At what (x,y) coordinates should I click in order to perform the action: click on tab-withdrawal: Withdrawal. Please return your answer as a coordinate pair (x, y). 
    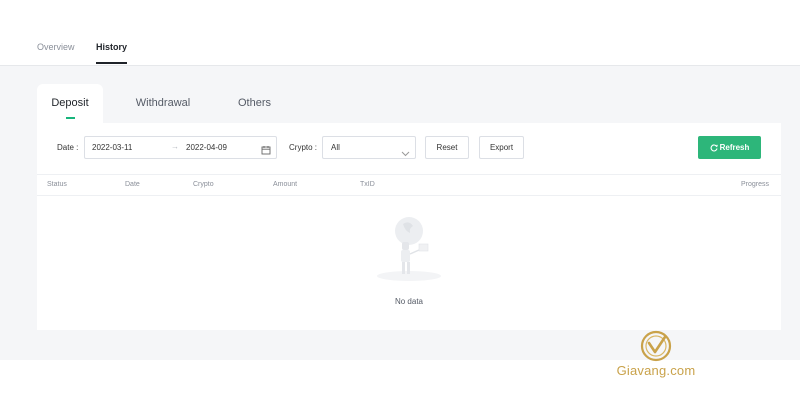
    Looking at the image, I should click on (163, 103).